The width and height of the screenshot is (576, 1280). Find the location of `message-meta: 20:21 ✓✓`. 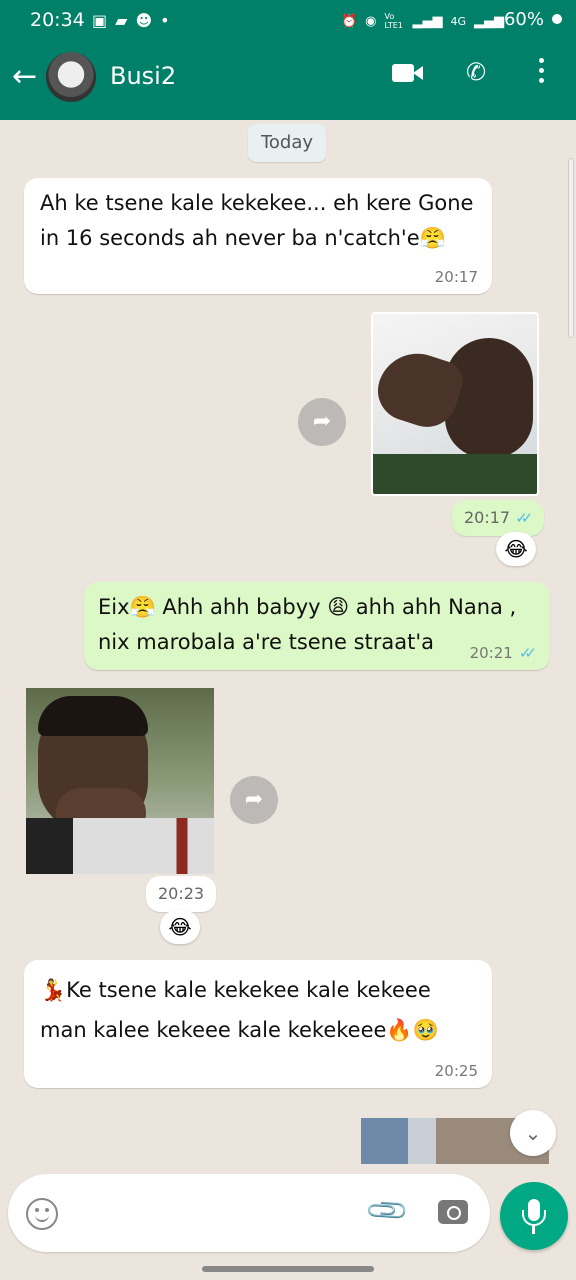

message-meta: 20:21 ✓✓ is located at coordinates (503, 653).